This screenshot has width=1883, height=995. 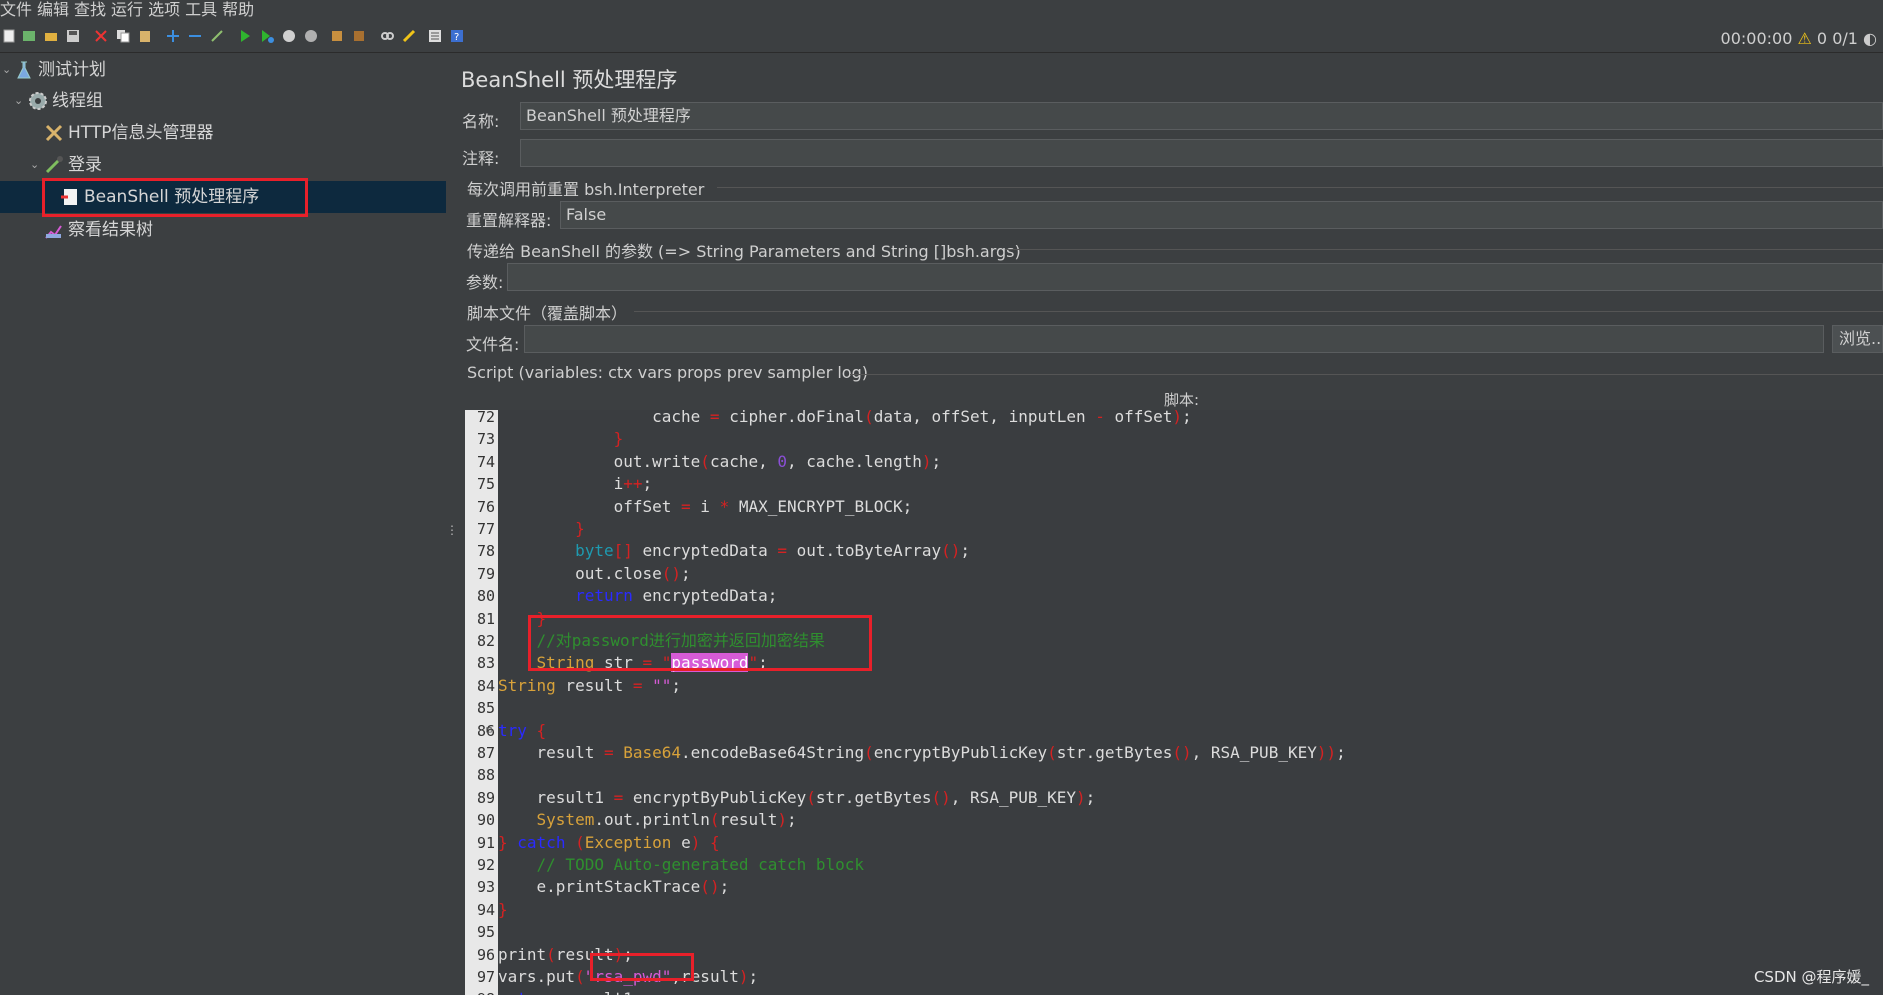 What do you see at coordinates (1201, 153) in the screenshot?
I see `comment-field` at bounding box center [1201, 153].